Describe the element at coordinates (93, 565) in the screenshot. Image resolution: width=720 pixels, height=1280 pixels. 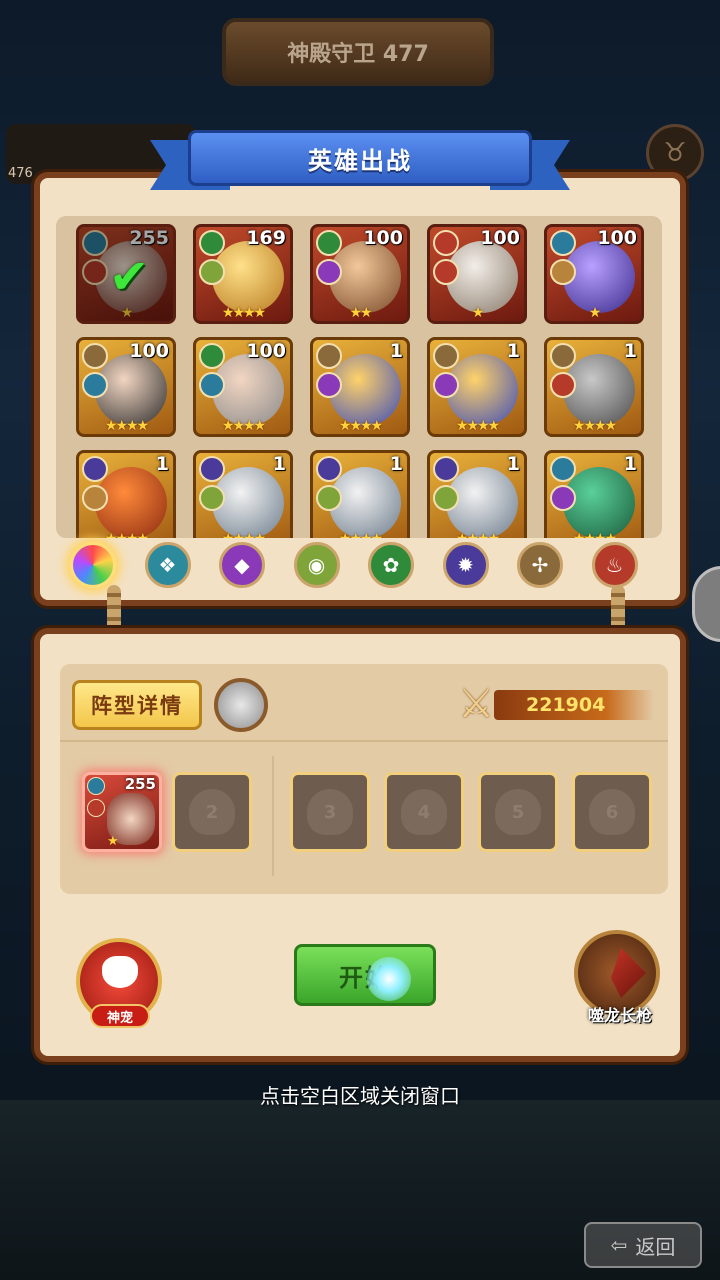
I see `filter-all-icon` at that location.